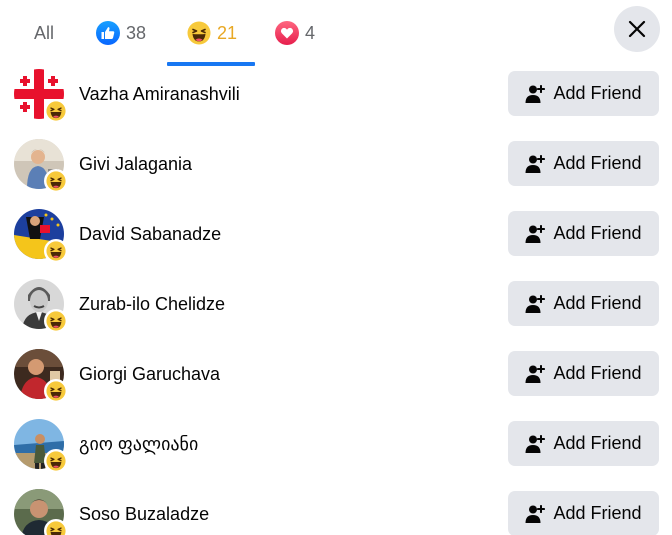 The width and height of the screenshot is (672, 535). I want to click on list-item: Giorgi Garuchava Add Friend, so click(336, 374).